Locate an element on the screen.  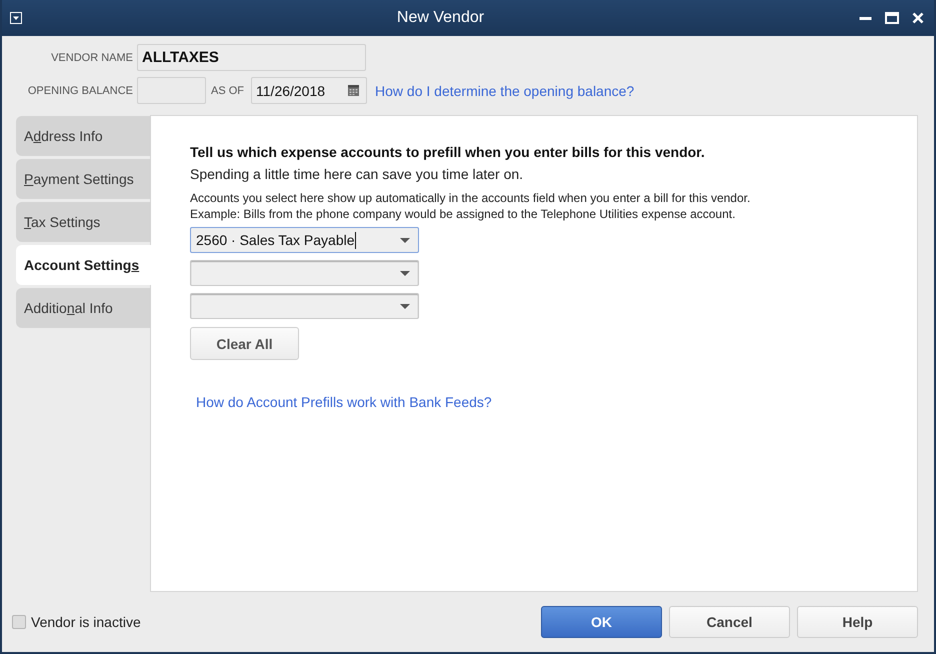
minimize-icon is located at coordinates (865, 18).